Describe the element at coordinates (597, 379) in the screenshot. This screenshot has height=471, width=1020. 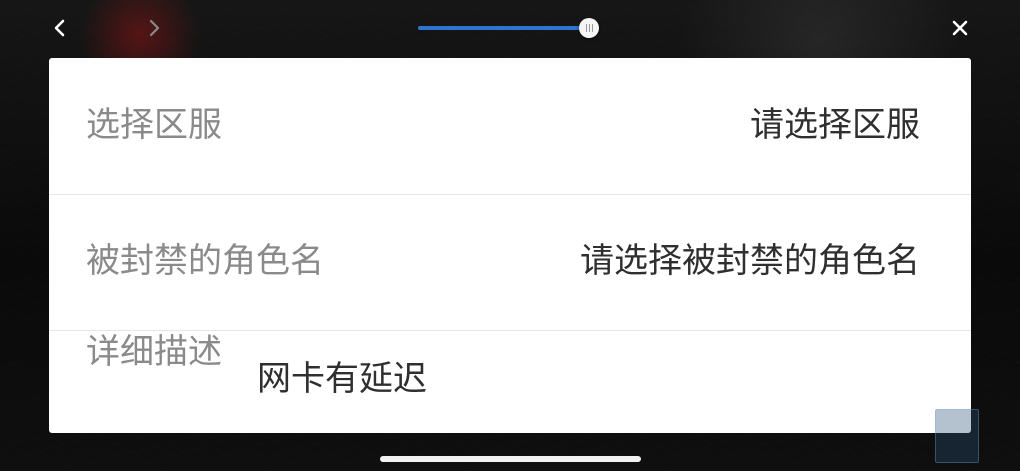
I see `description-input` at that location.